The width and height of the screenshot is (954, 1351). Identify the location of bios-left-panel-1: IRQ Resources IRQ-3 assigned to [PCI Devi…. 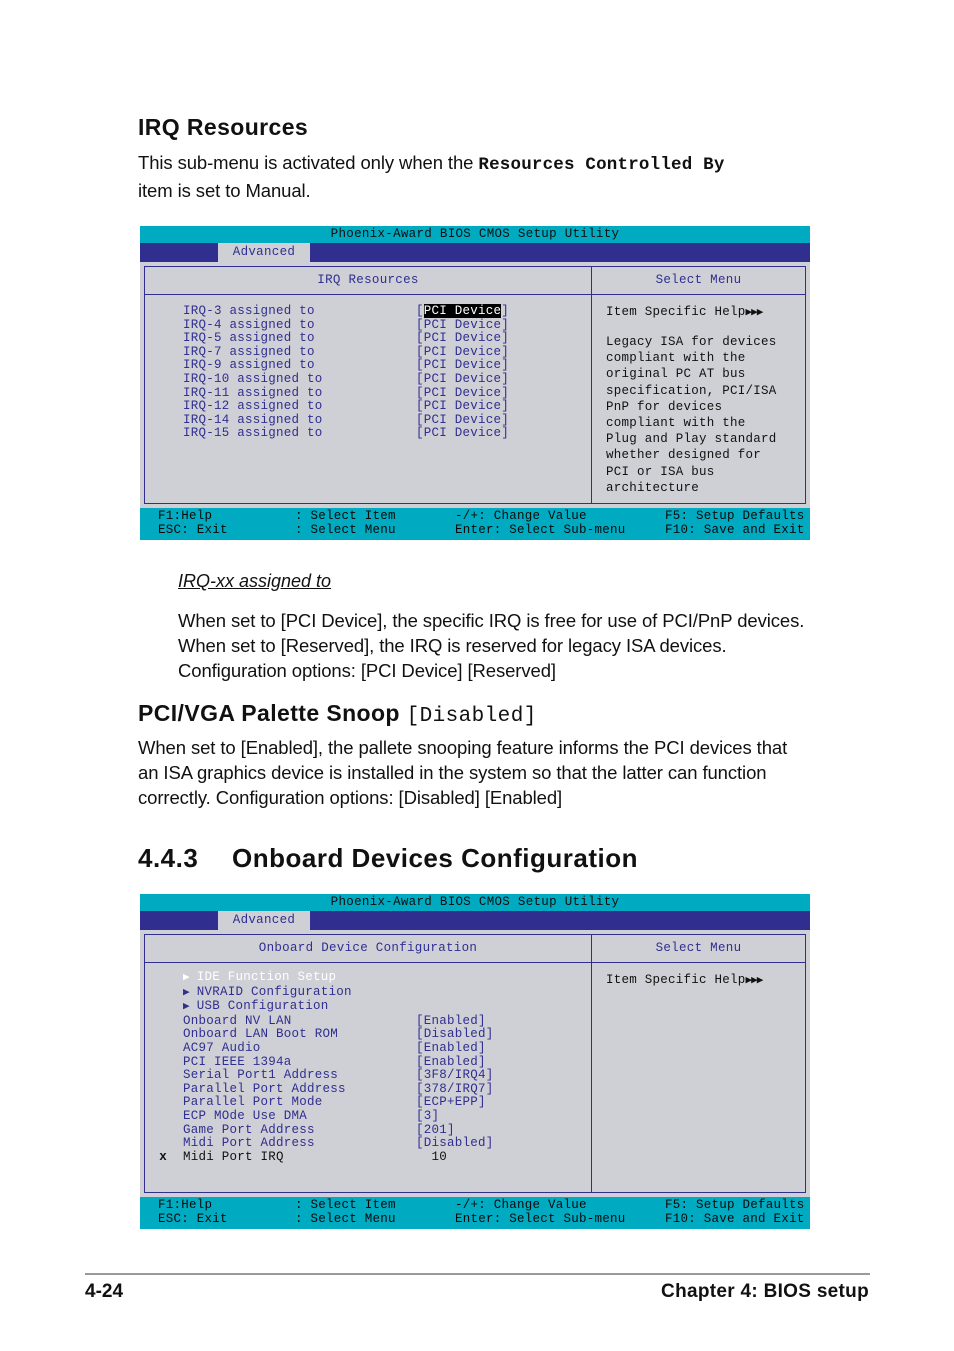
(368, 385).